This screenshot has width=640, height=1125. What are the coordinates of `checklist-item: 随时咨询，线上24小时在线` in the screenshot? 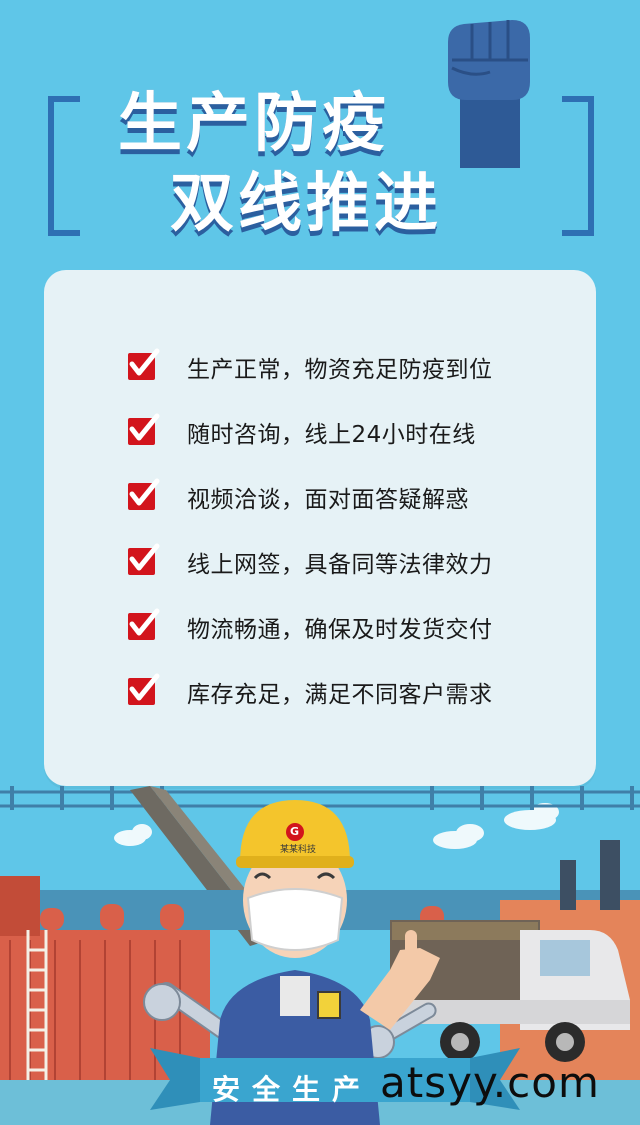 It's located at (324, 431).